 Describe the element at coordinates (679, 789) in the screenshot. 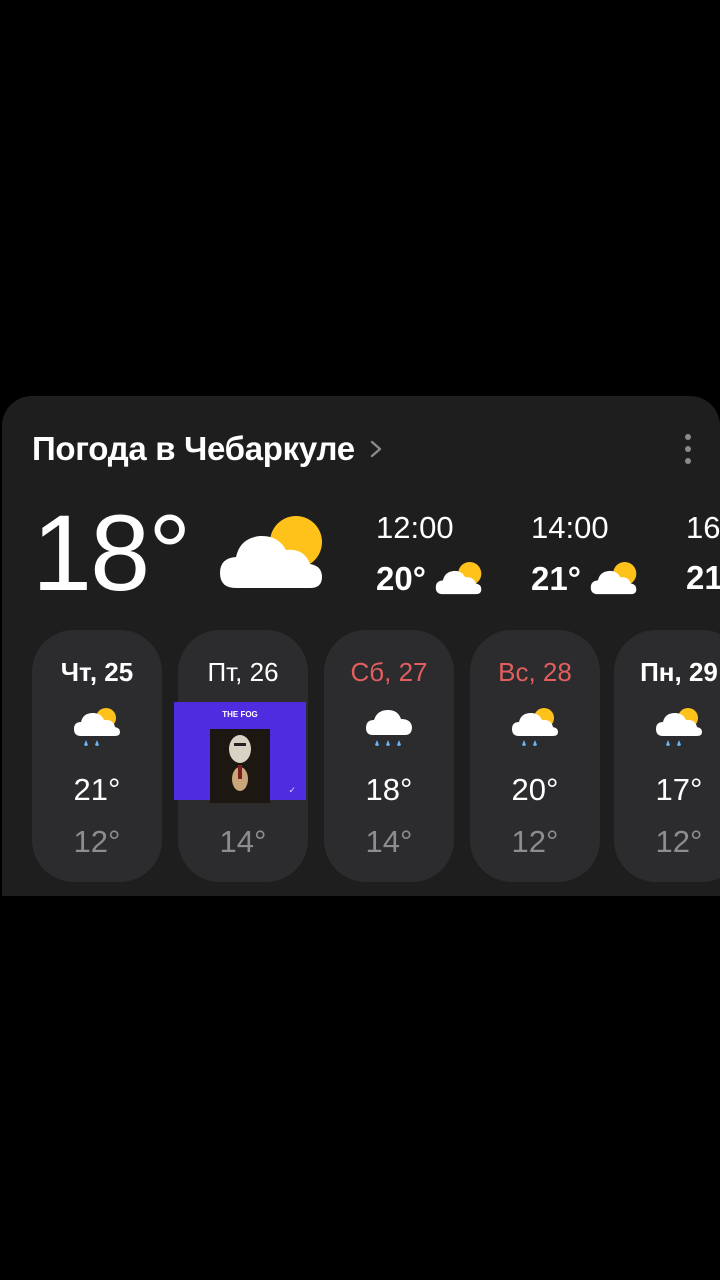

I see `day-high: 17°` at that location.